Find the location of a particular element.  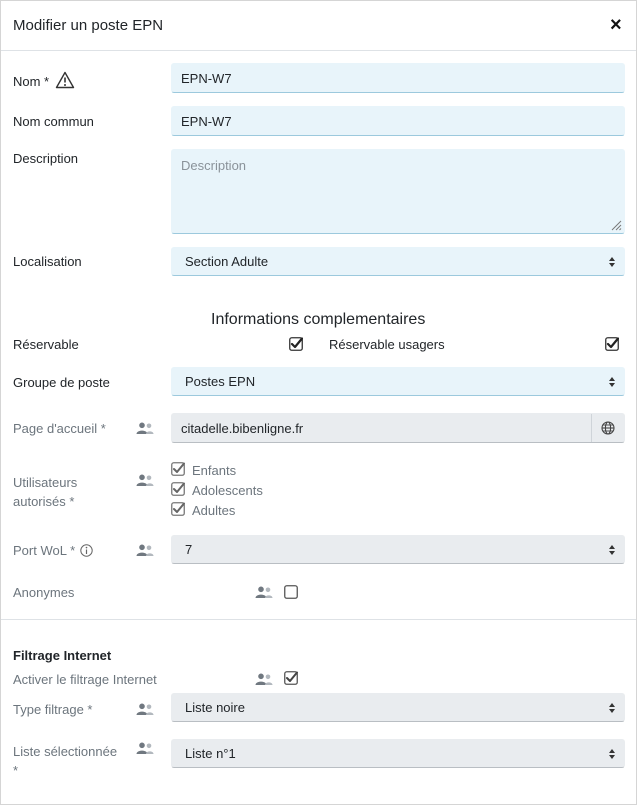

globe-icon is located at coordinates (608, 428).